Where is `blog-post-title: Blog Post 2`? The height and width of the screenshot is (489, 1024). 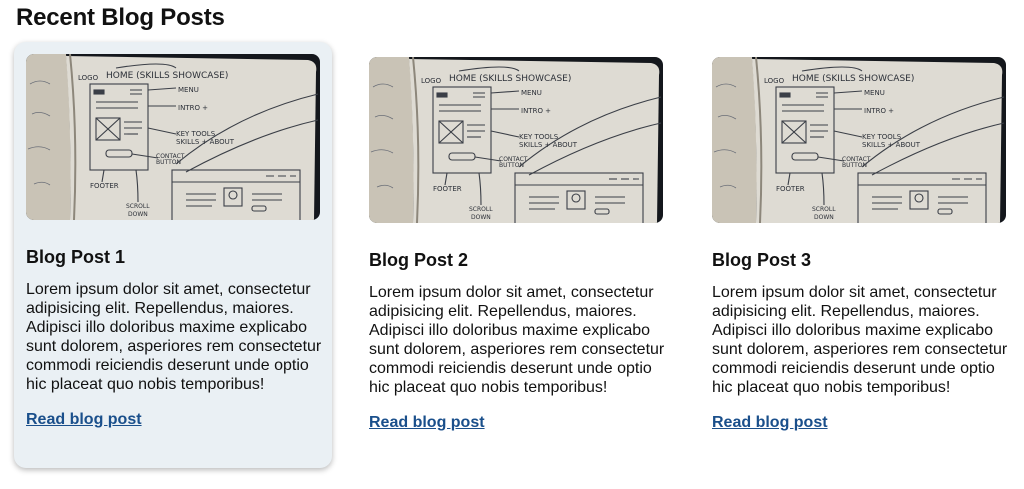 blog-post-title: Blog Post 2 is located at coordinates (419, 260).